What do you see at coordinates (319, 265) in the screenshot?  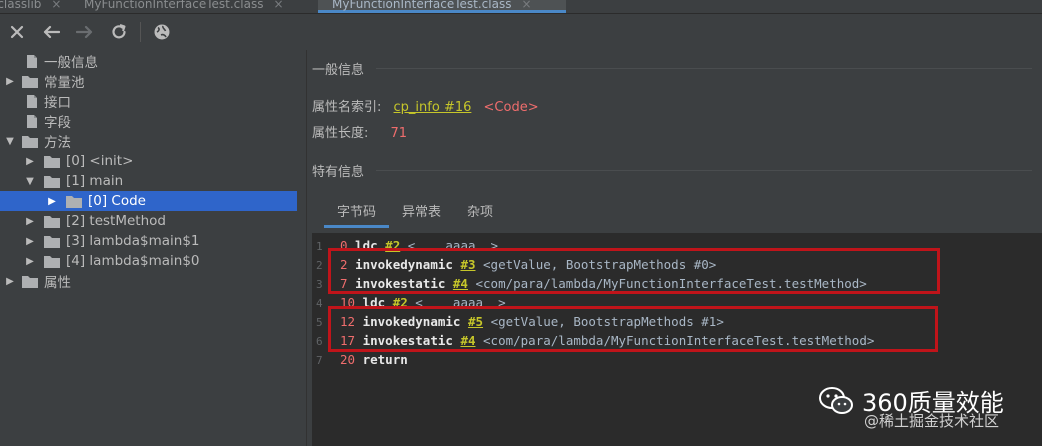 I see `line-number: 2` at bounding box center [319, 265].